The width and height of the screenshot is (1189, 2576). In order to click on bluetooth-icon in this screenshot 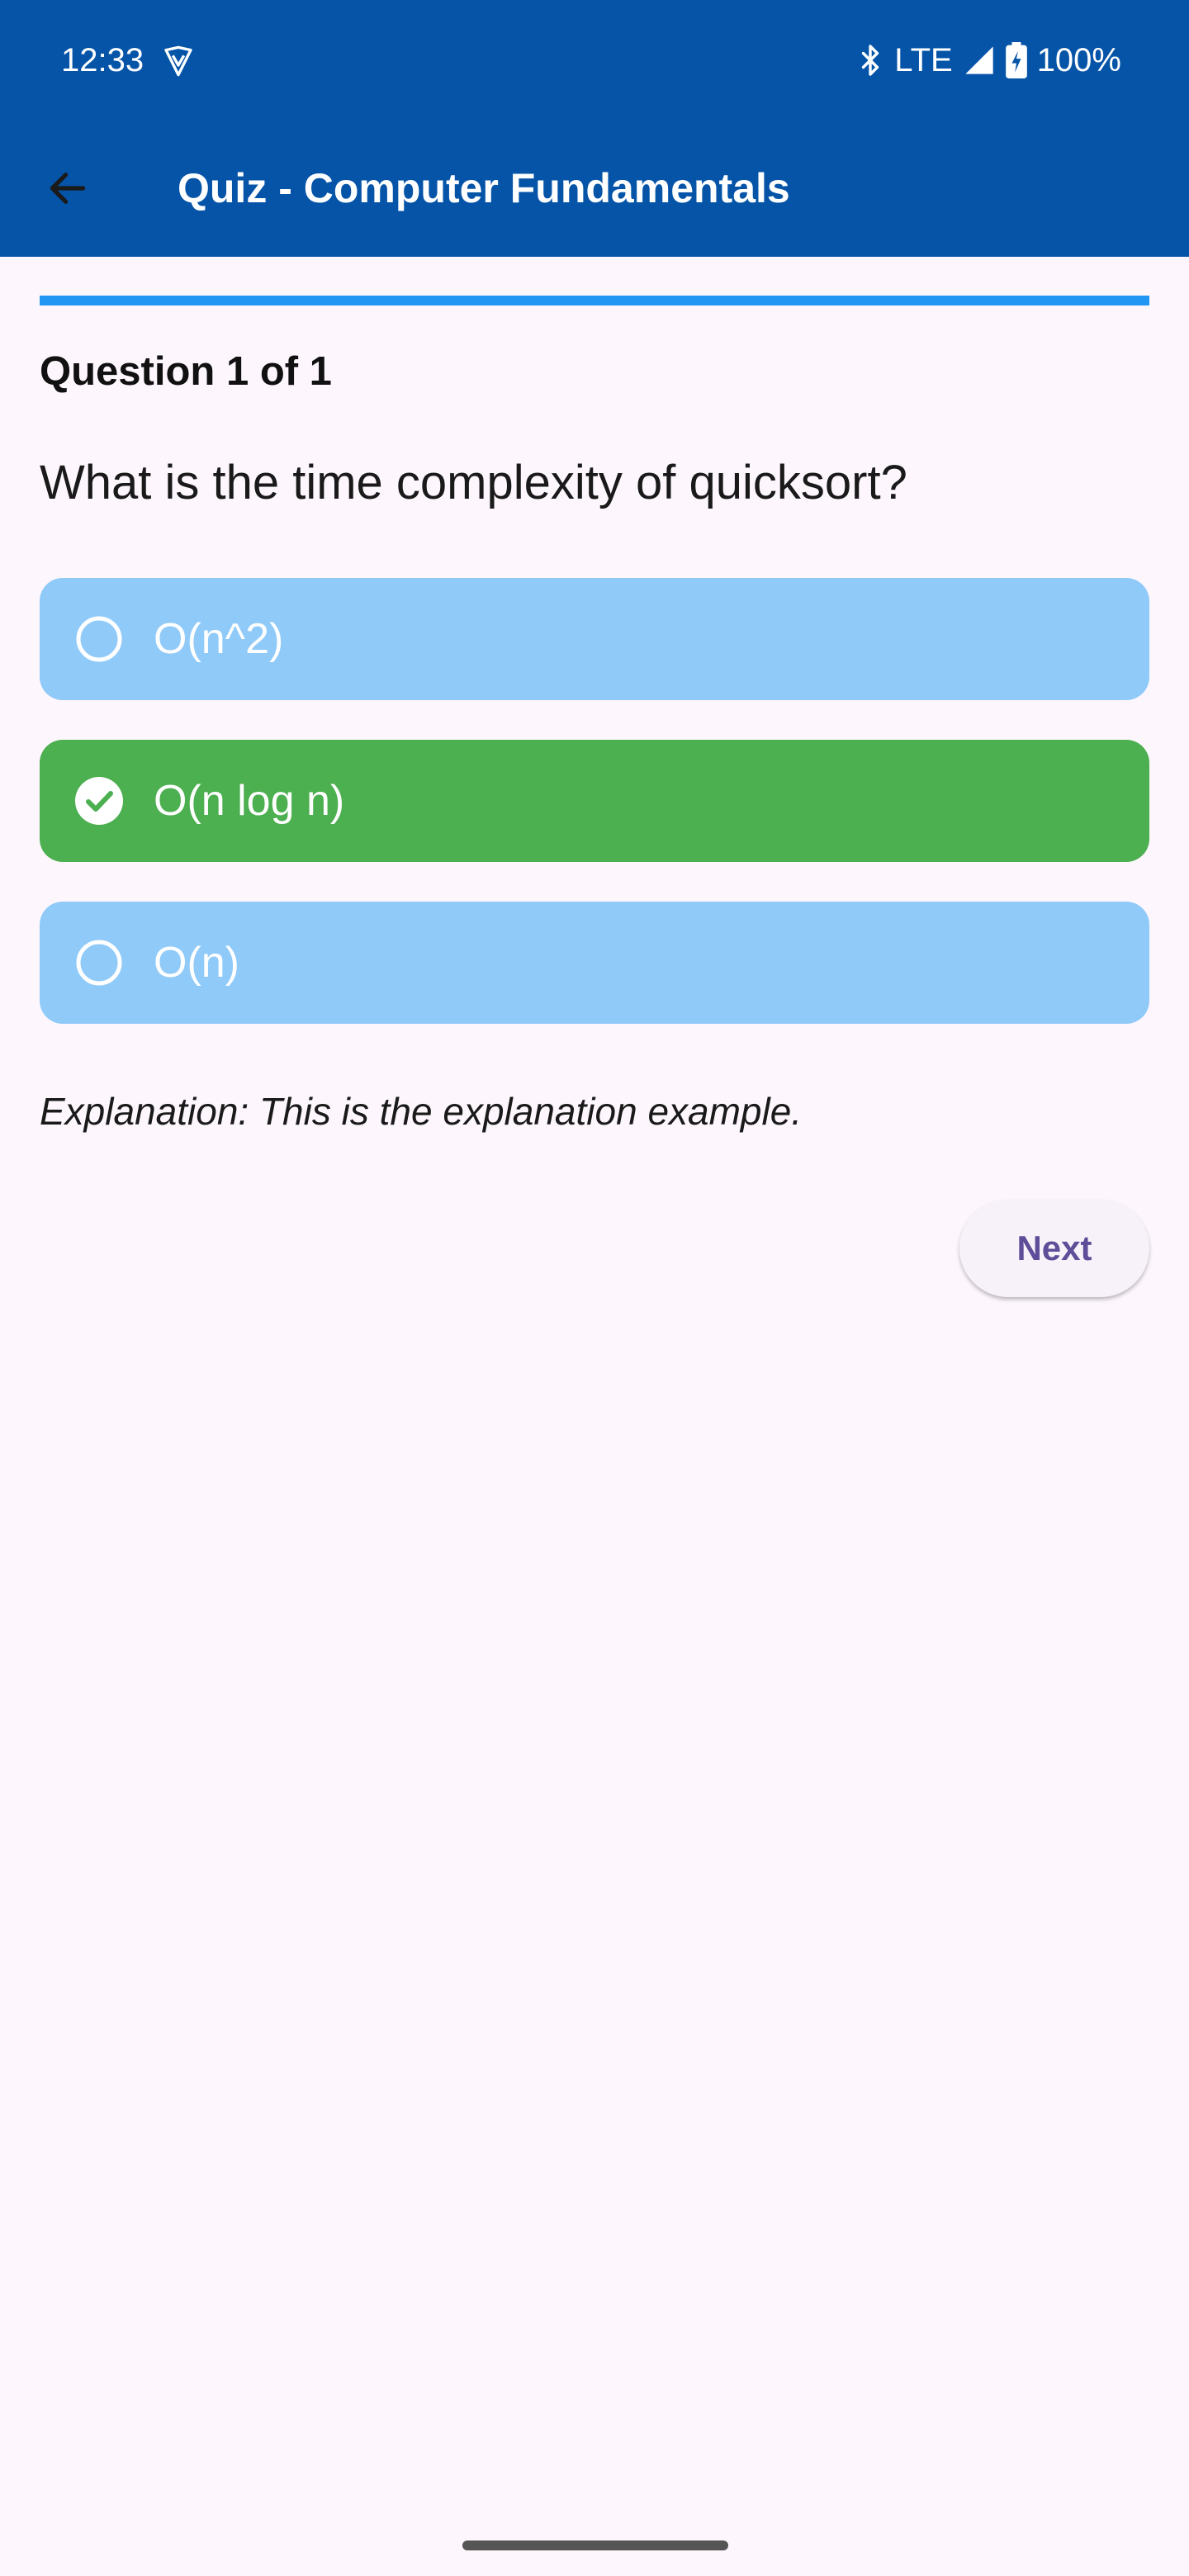, I will do `click(870, 60)`.